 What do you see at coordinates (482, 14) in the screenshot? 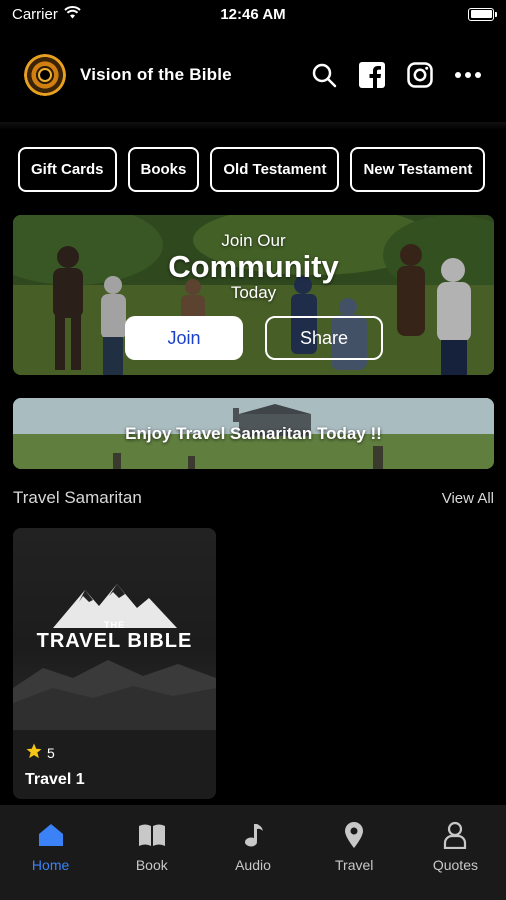
I see `battery-icon` at bounding box center [482, 14].